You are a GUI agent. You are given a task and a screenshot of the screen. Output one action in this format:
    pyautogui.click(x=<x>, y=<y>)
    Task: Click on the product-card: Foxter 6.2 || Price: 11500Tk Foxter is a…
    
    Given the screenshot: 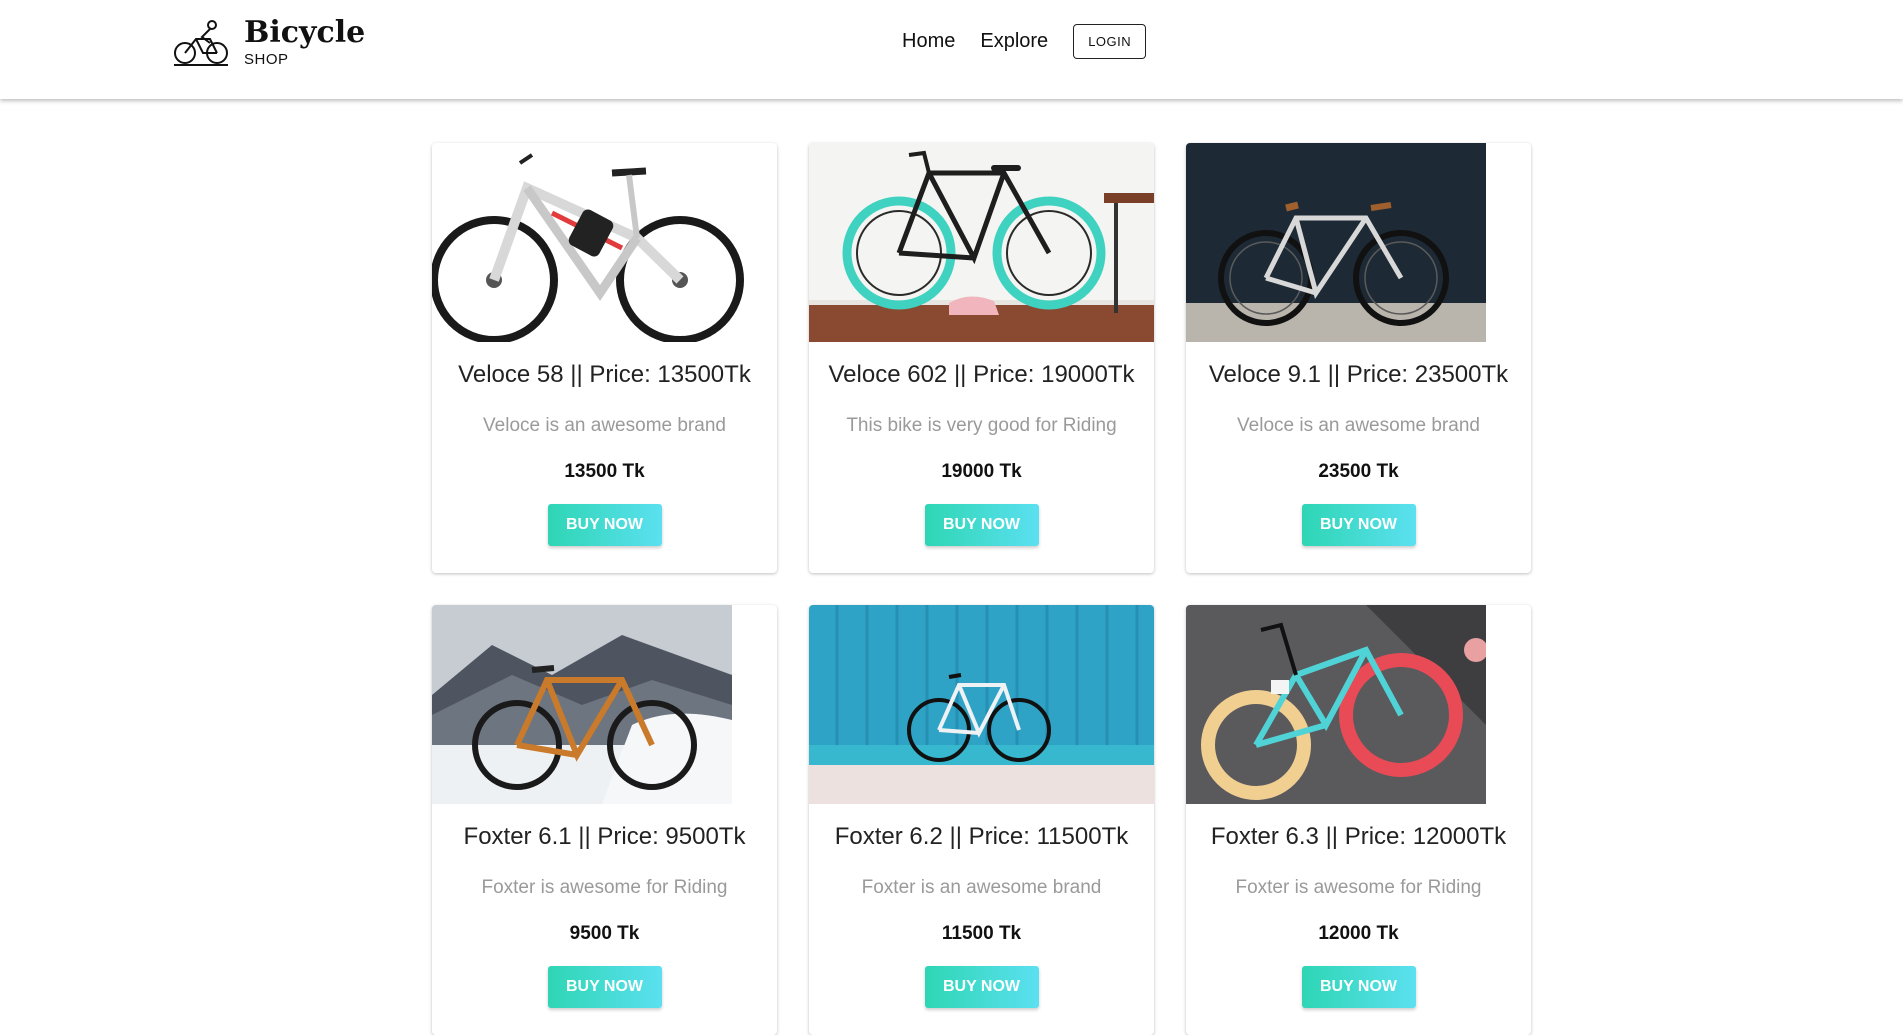 What is the action you would take?
    pyautogui.click(x=981, y=820)
    